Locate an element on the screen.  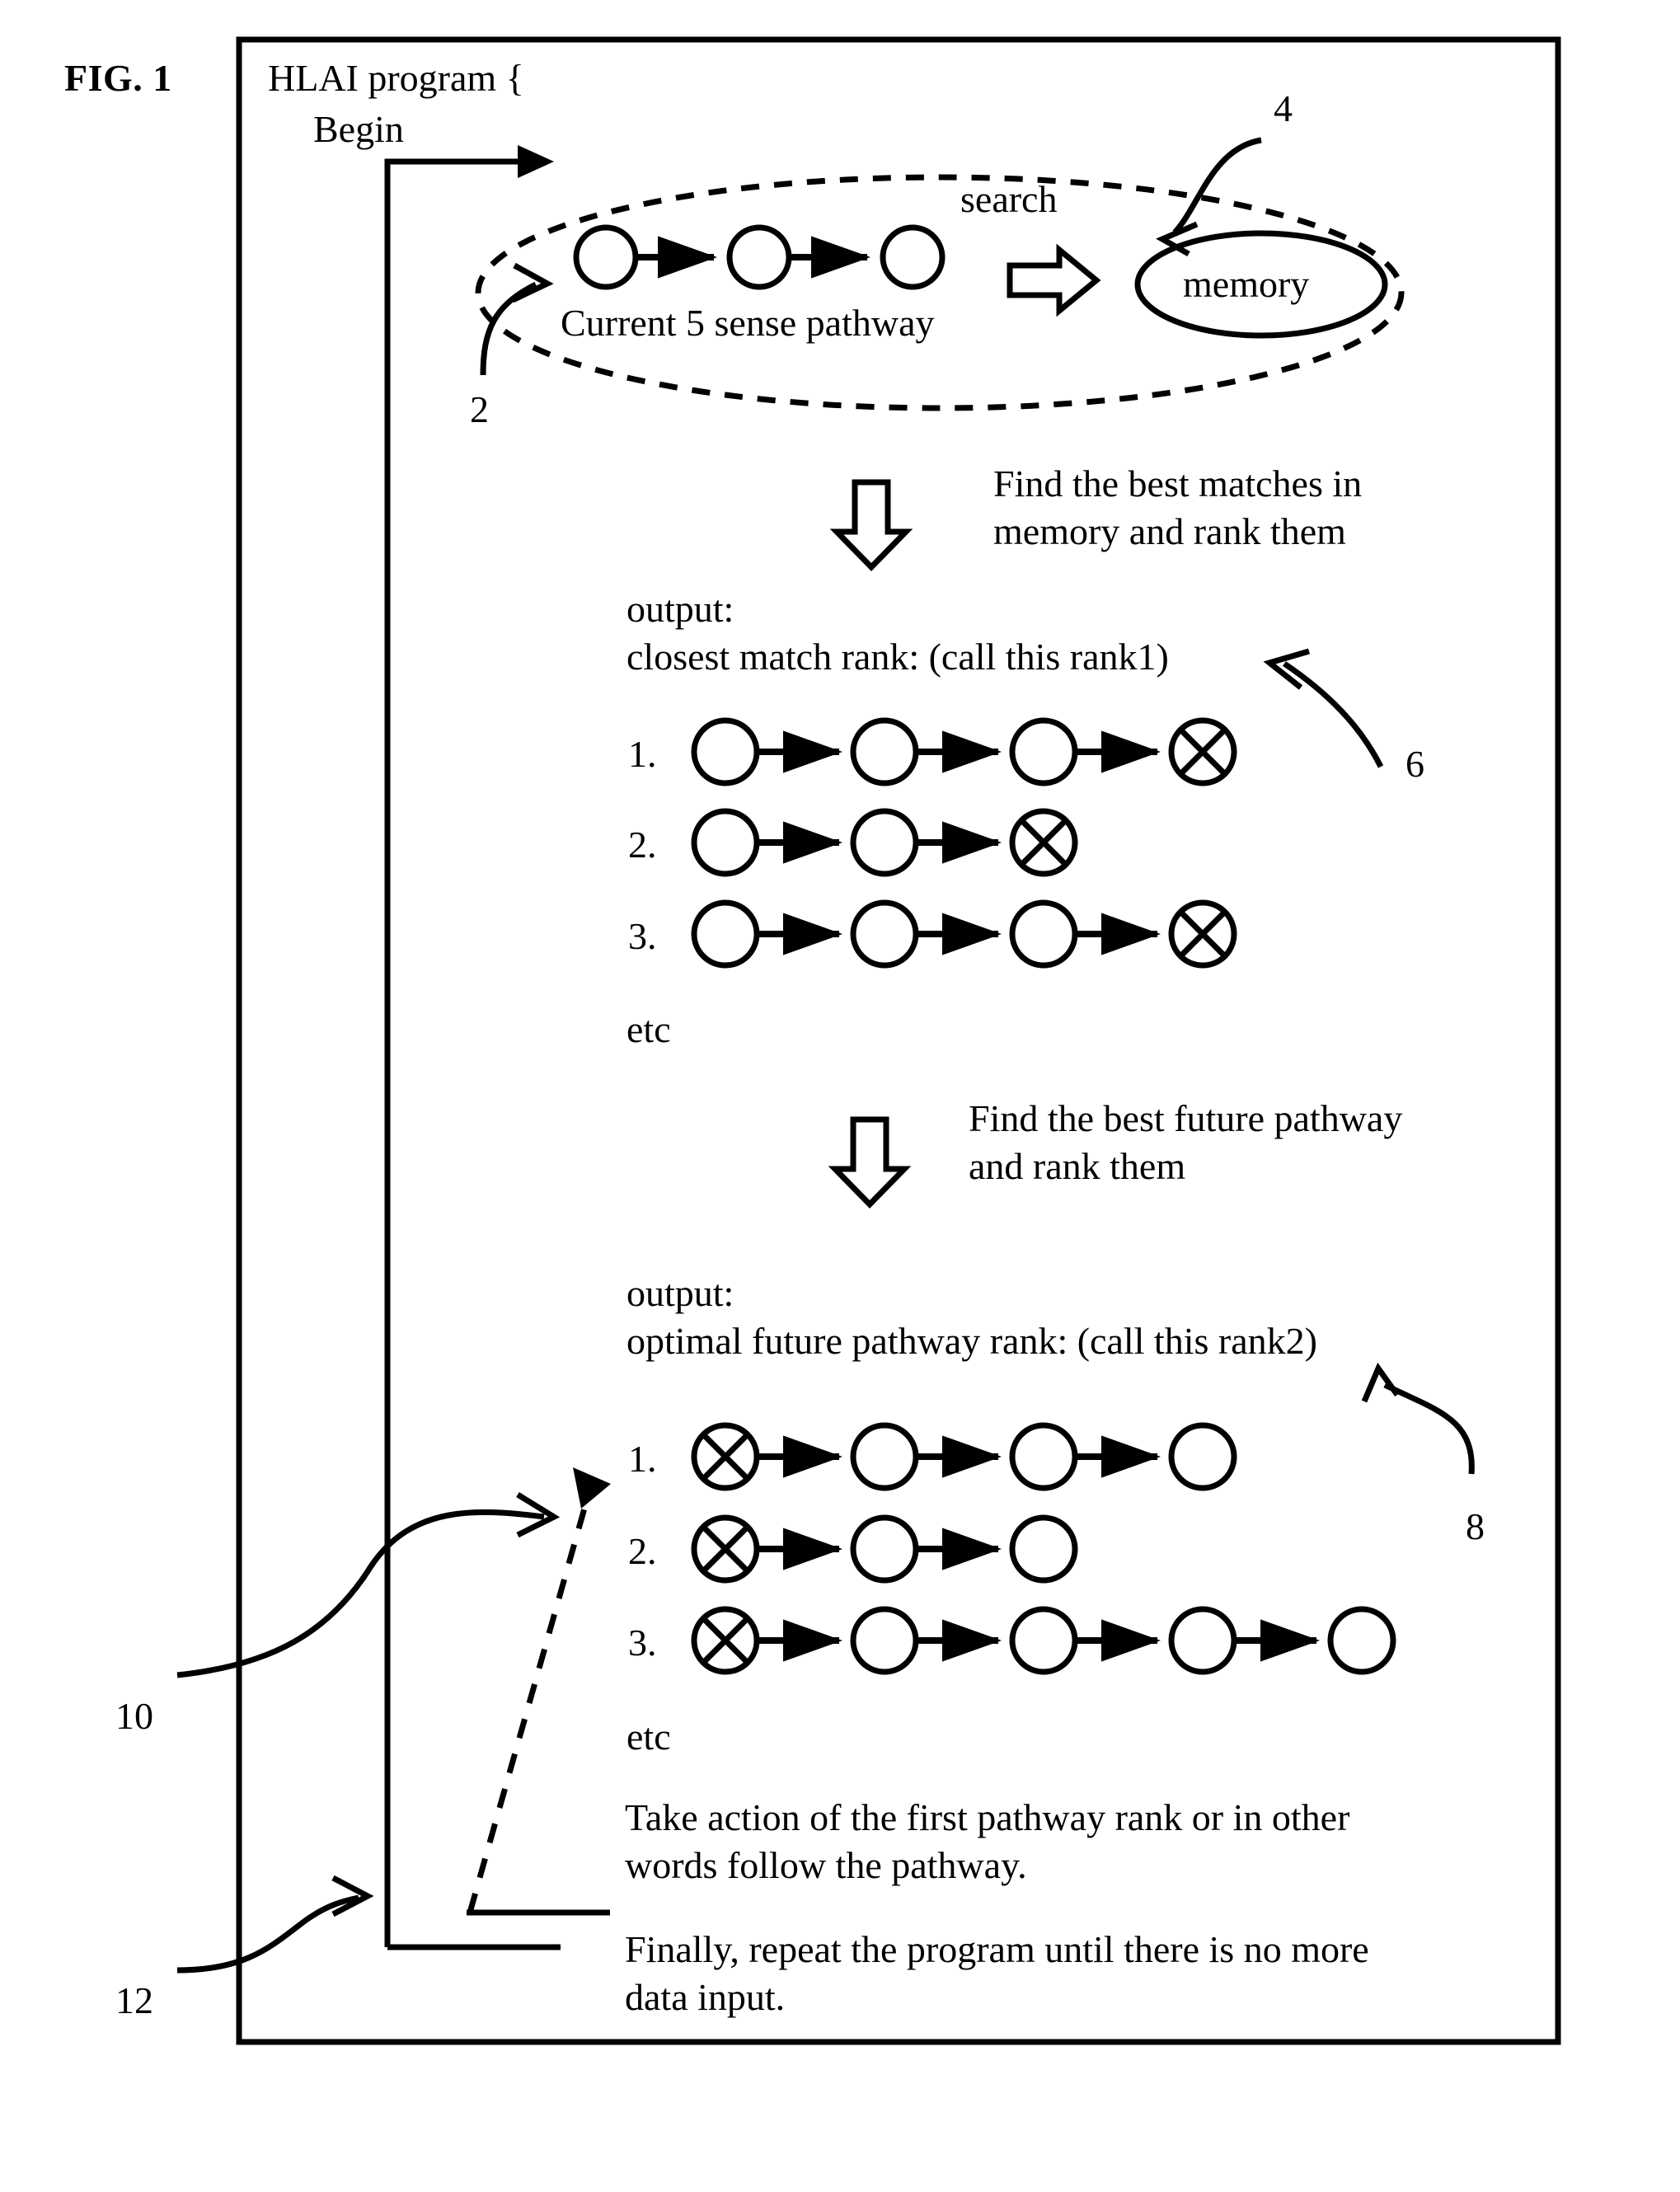
callout-6-number: 6 is located at coordinates (1414, 764).